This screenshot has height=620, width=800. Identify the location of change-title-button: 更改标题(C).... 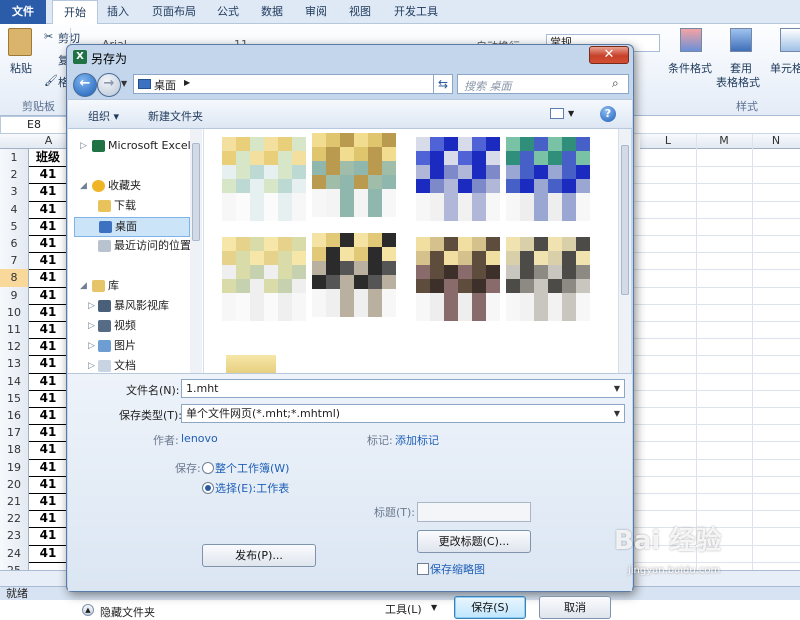
(474, 541).